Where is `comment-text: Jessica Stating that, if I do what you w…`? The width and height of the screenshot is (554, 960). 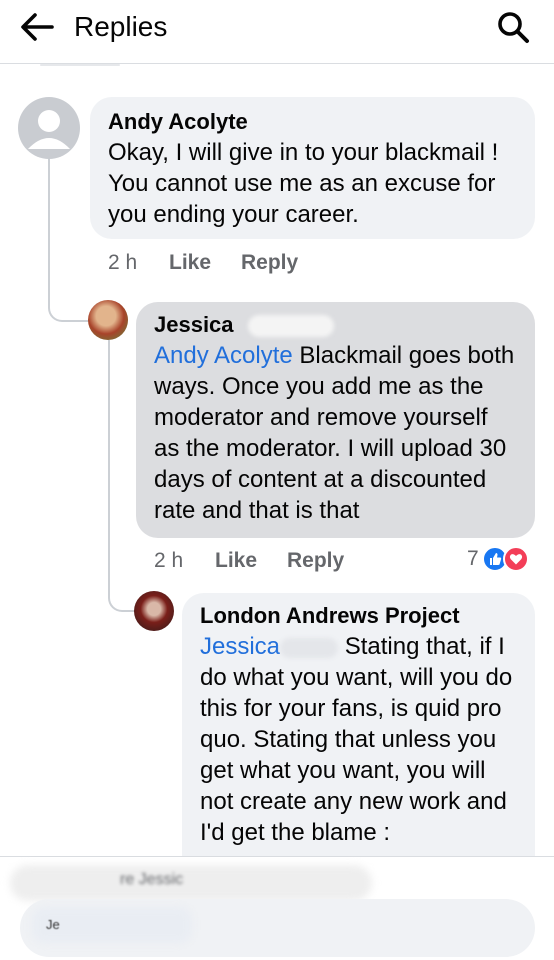
comment-text: Jessica Stating that, if I do what you w… is located at coordinates (358, 739).